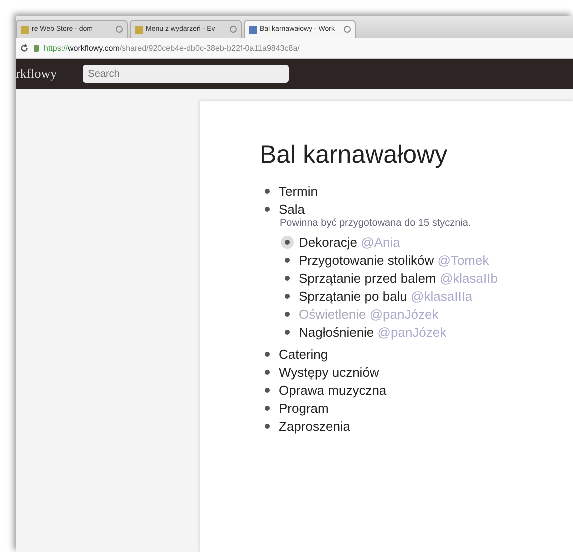 This screenshot has height=552, width=573. What do you see at coordinates (304, 408) in the screenshot?
I see `item-text: Program` at bounding box center [304, 408].